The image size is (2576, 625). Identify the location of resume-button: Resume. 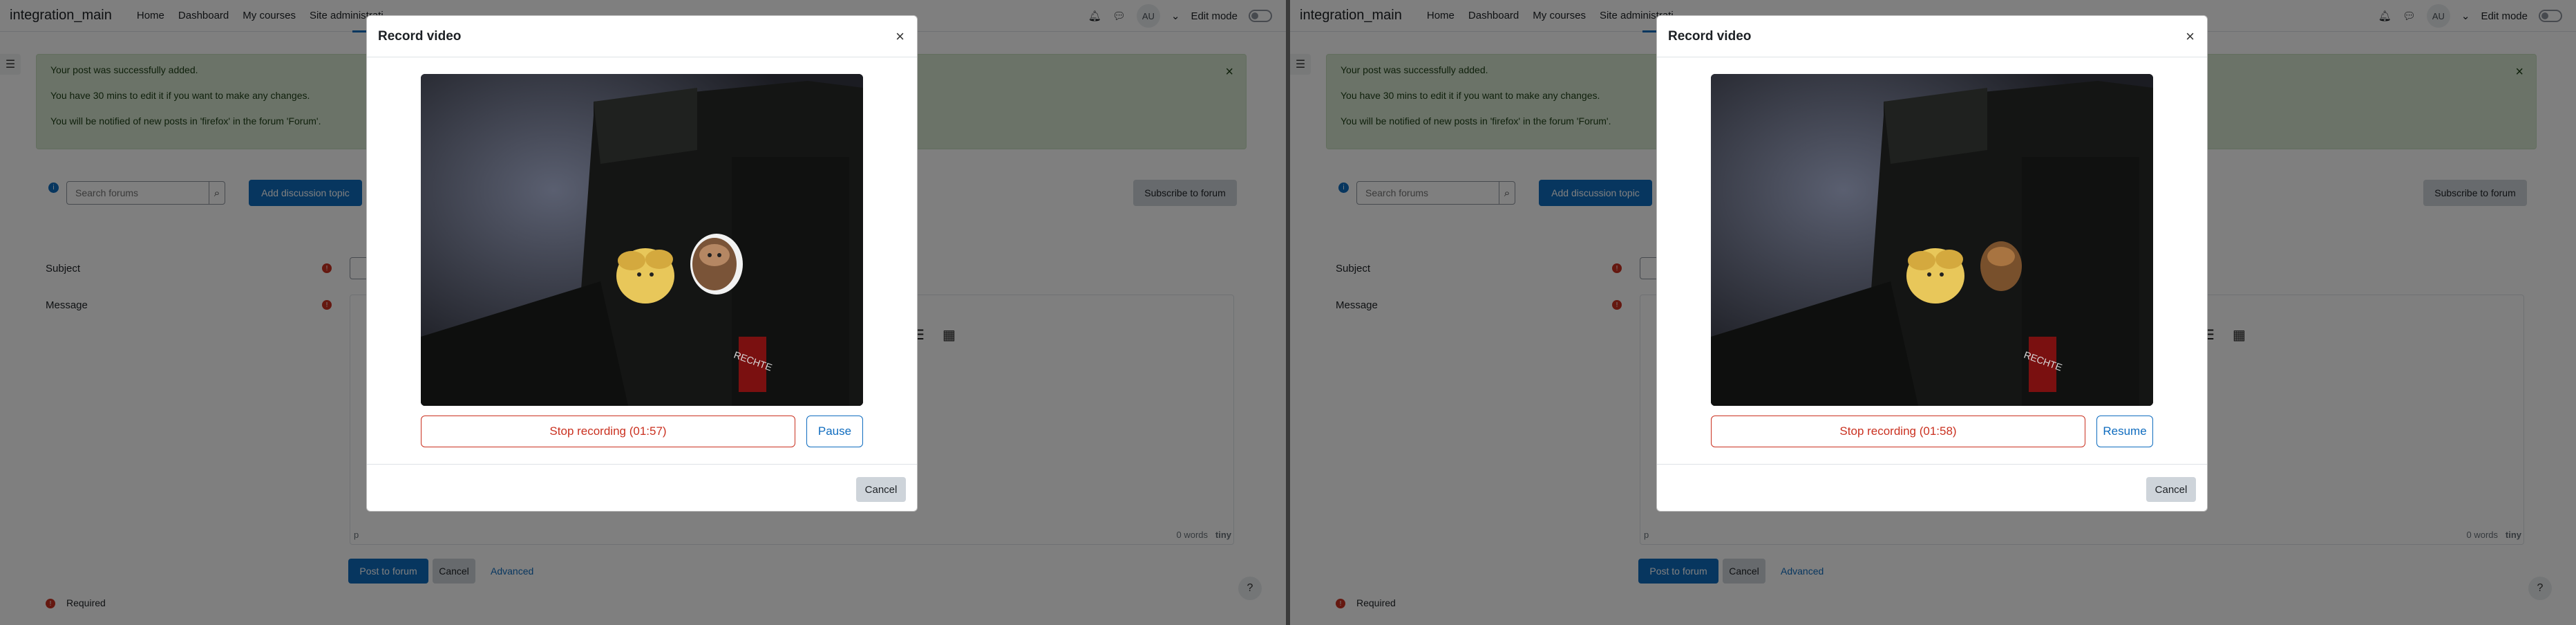
(2124, 431).